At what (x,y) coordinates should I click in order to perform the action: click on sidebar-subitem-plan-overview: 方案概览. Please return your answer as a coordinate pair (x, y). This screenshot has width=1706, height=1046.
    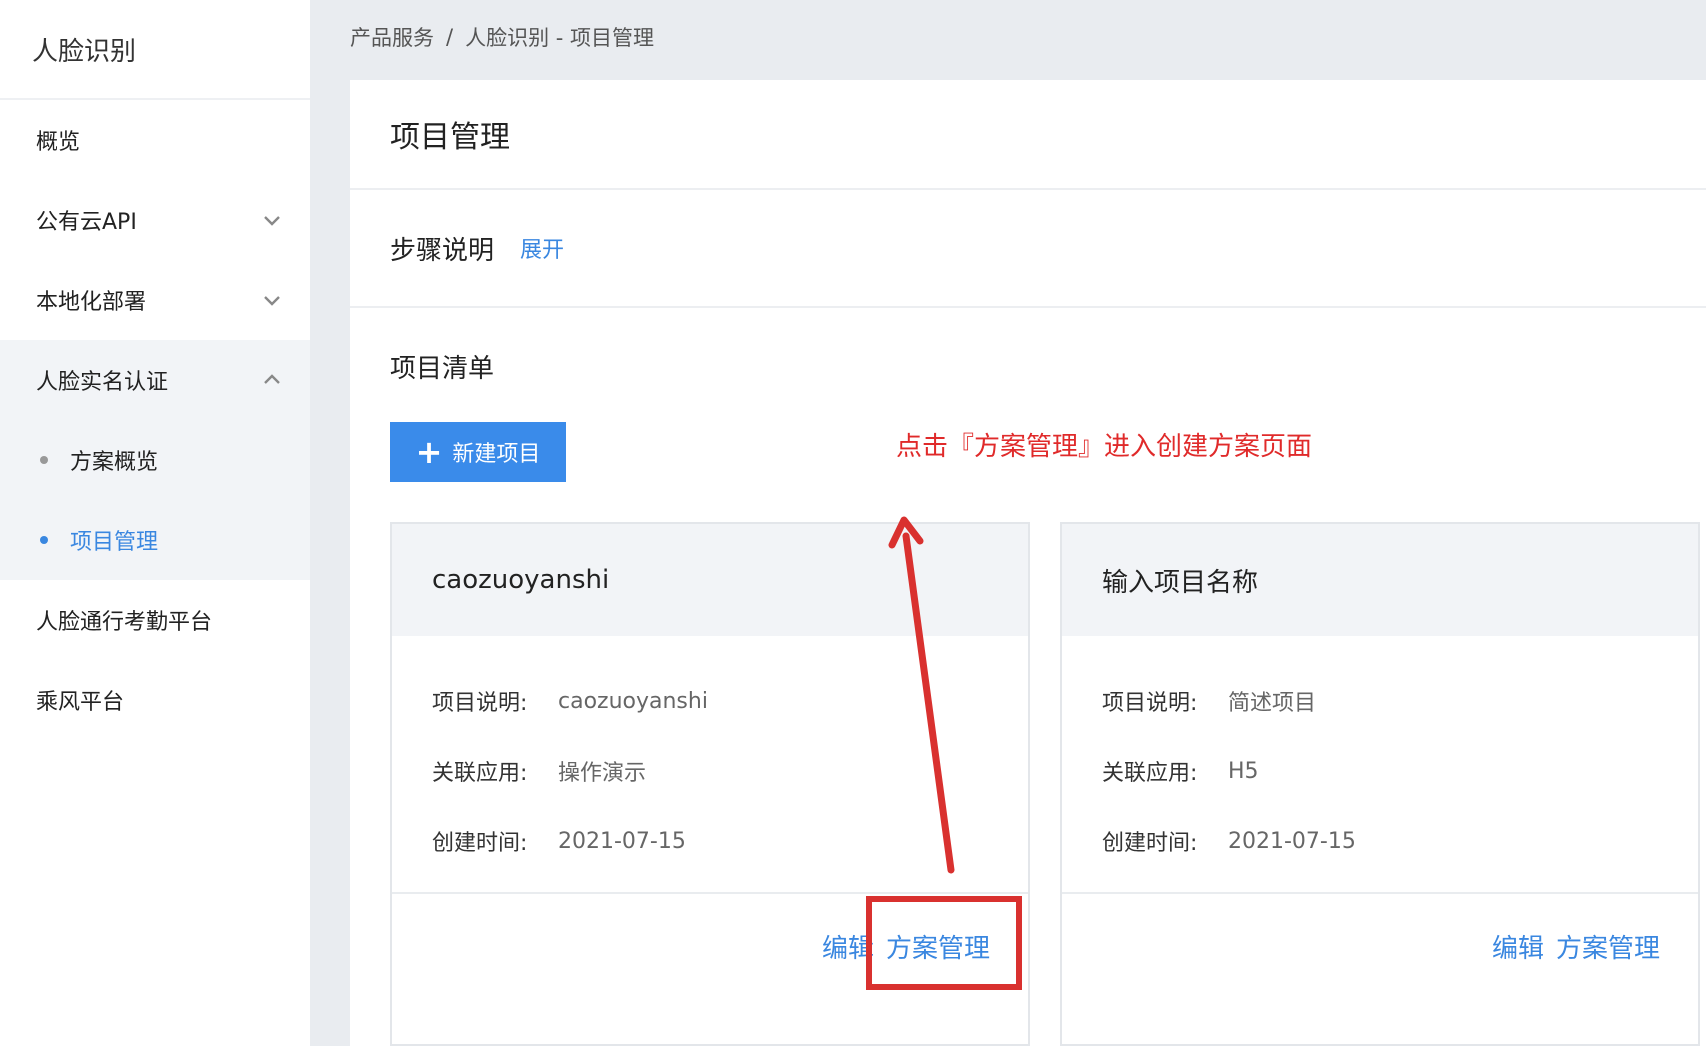
    Looking at the image, I should click on (155, 460).